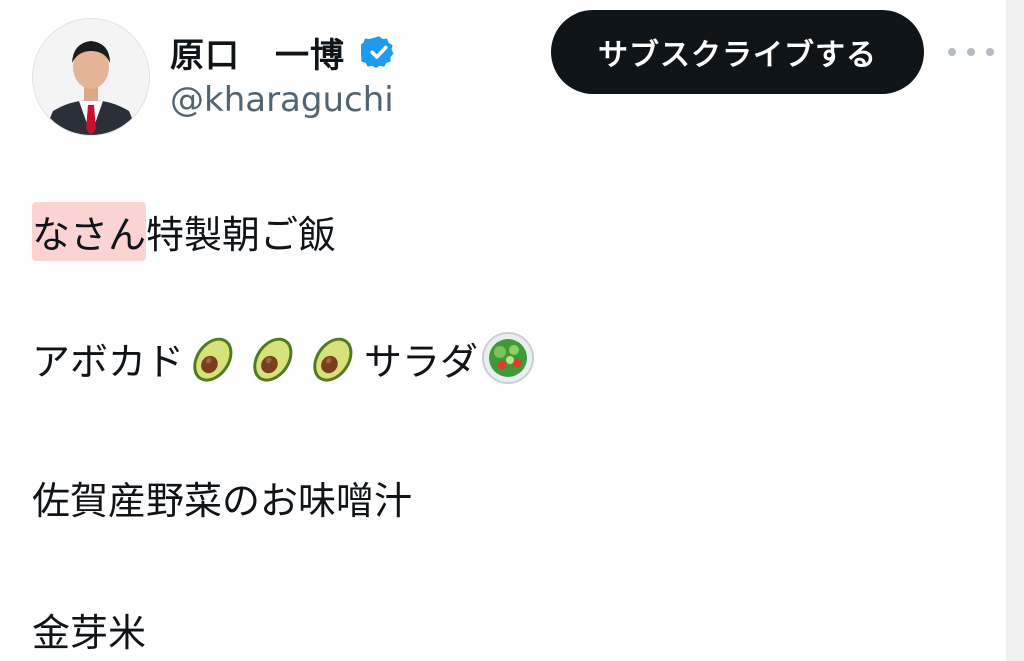 The width and height of the screenshot is (1024, 661). I want to click on name-row: 原口 一博, so click(283, 52).